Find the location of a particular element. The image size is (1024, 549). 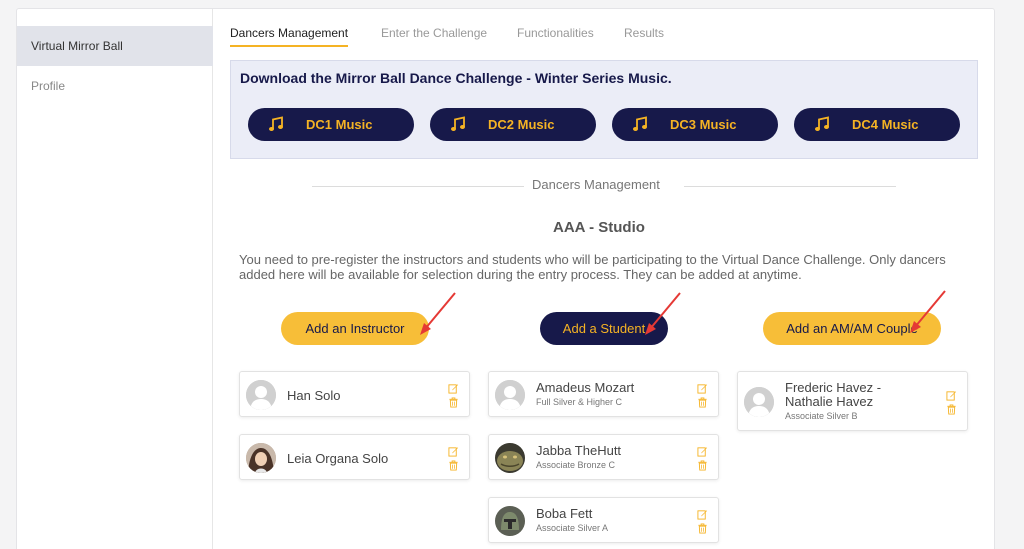

dancer-name: Amadeus Mozart is located at coordinates (585, 387).